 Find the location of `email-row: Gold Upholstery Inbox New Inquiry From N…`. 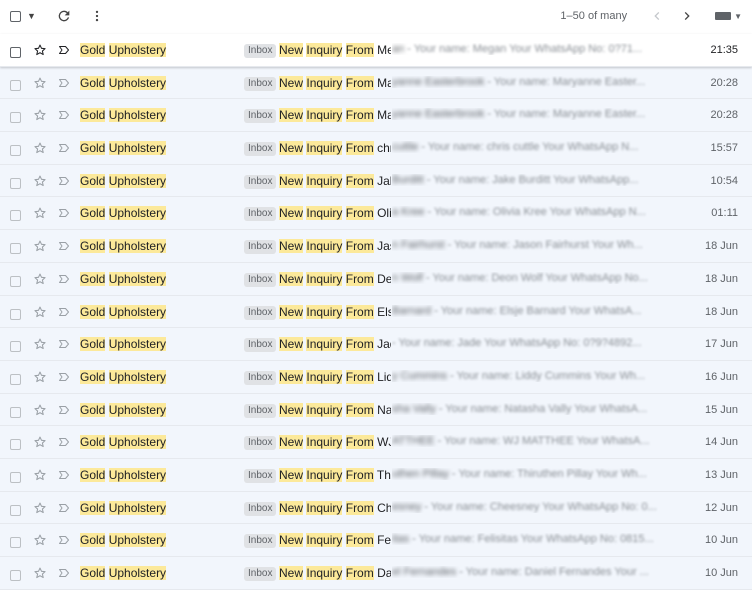

email-row: Gold Upholstery Inbox New Inquiry From N… is located at coordinates (376, 410).